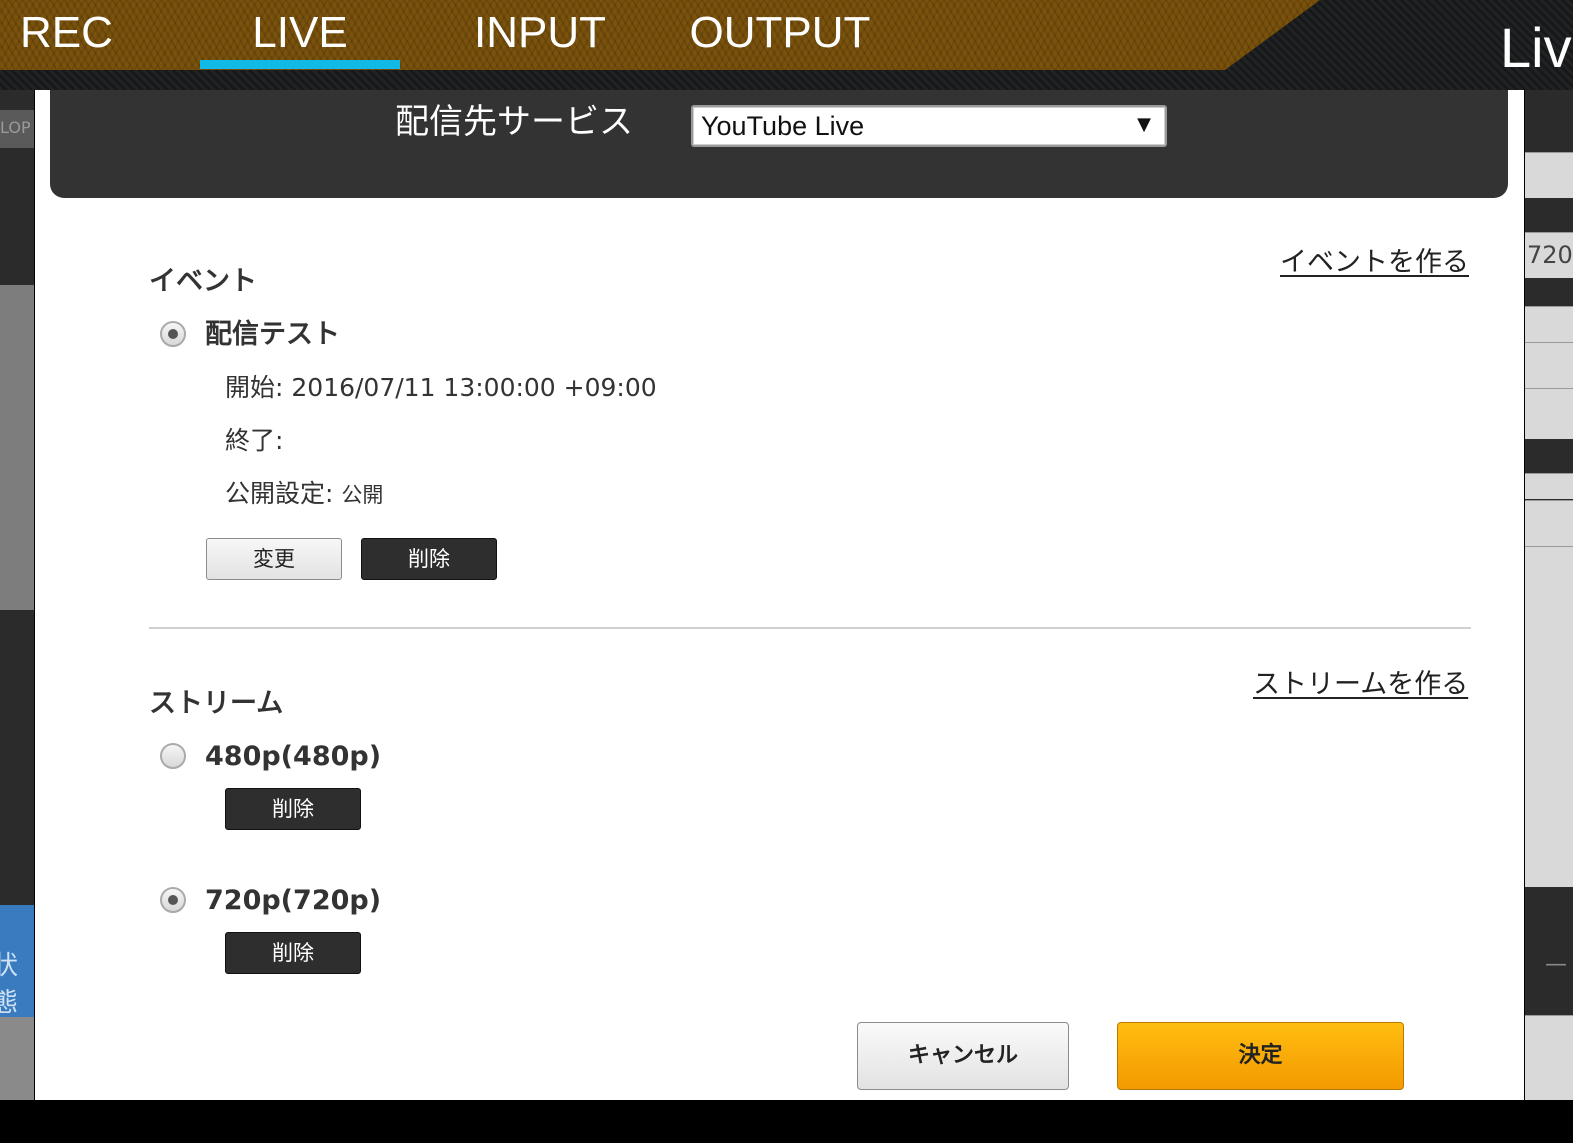  What do you see at coordinates (963, 1056) in the screenshot?
I see `cancel-button: キャンセル` at bounding box center [963, 1056].